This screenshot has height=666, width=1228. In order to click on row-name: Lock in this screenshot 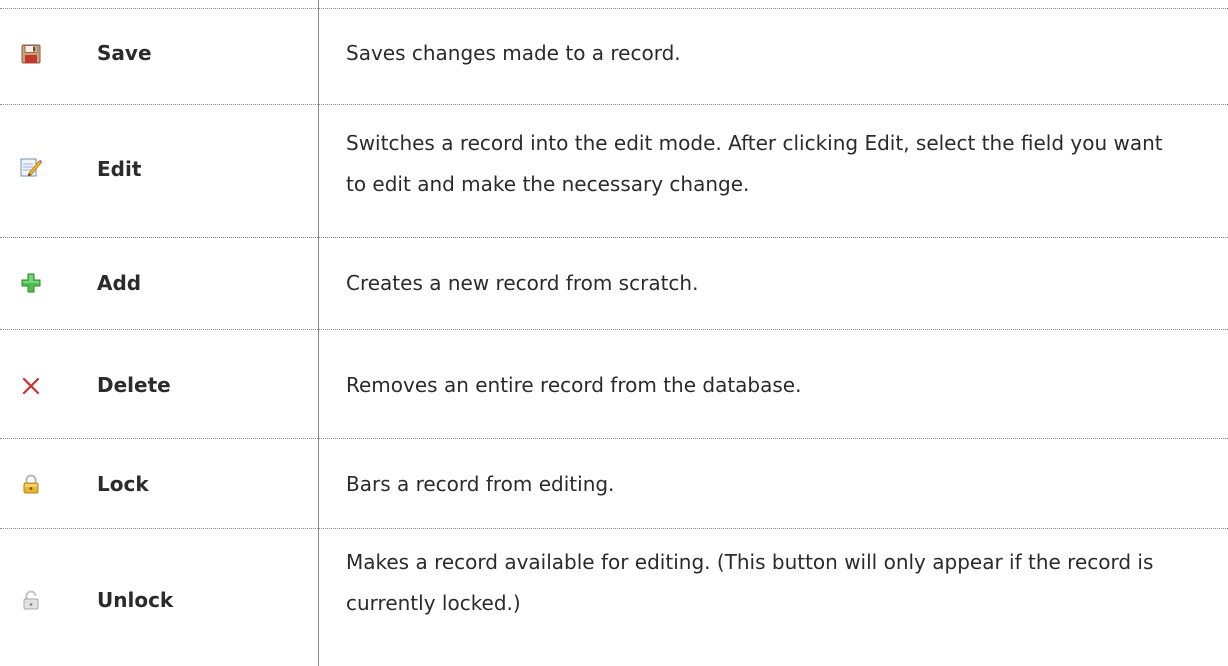, I will do `click(123, 484)`.